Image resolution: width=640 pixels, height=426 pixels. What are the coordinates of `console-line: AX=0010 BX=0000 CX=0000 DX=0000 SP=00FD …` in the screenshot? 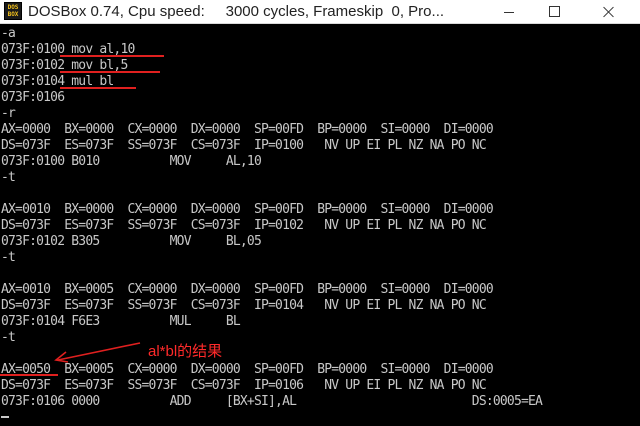 It's located at (247, 209).